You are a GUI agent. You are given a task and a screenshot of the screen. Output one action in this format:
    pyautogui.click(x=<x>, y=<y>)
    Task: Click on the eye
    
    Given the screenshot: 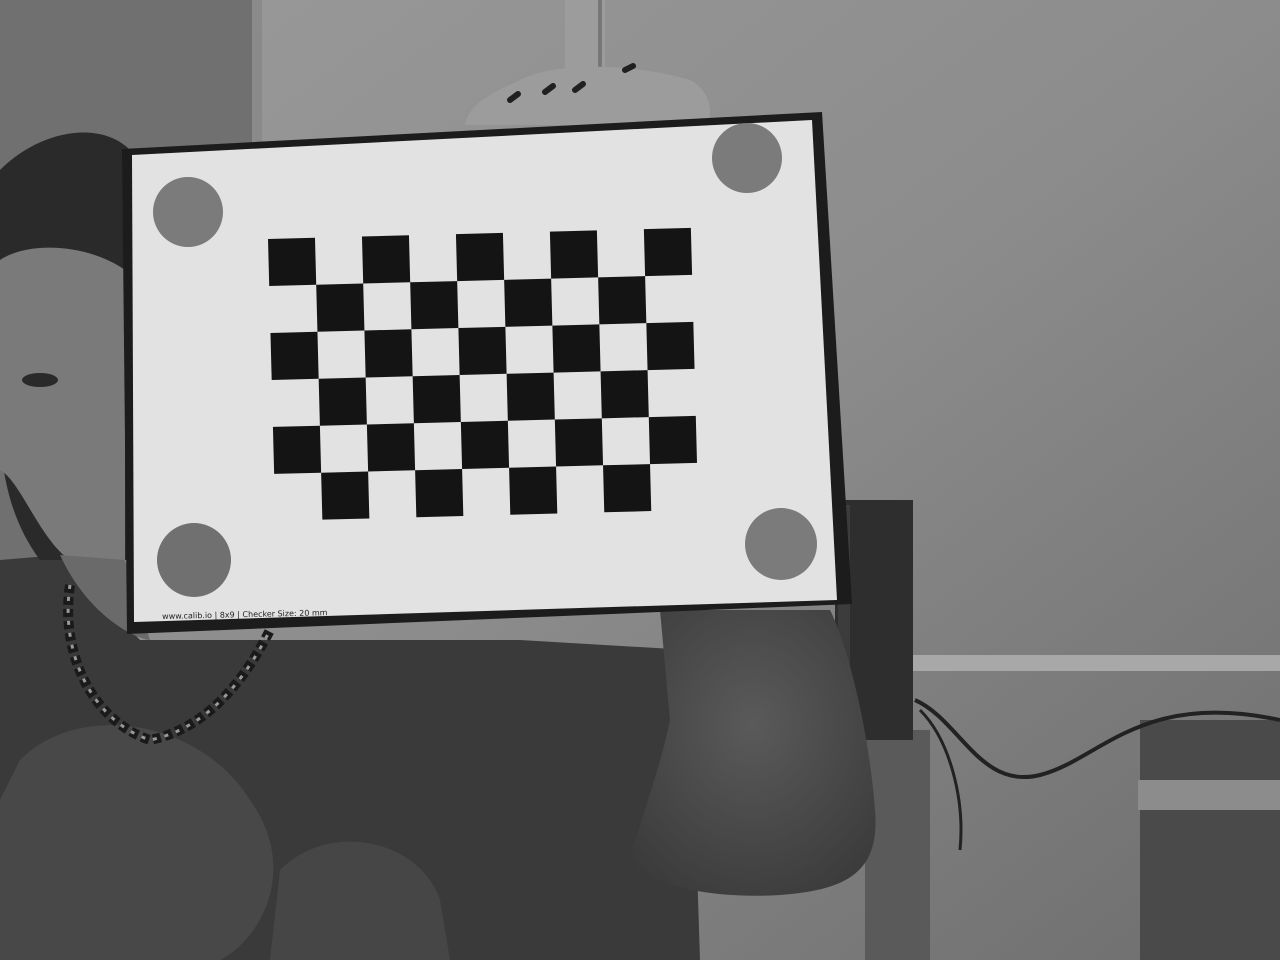 What is the action you would take?
    pyautogui.click(x=40, y=380)
    